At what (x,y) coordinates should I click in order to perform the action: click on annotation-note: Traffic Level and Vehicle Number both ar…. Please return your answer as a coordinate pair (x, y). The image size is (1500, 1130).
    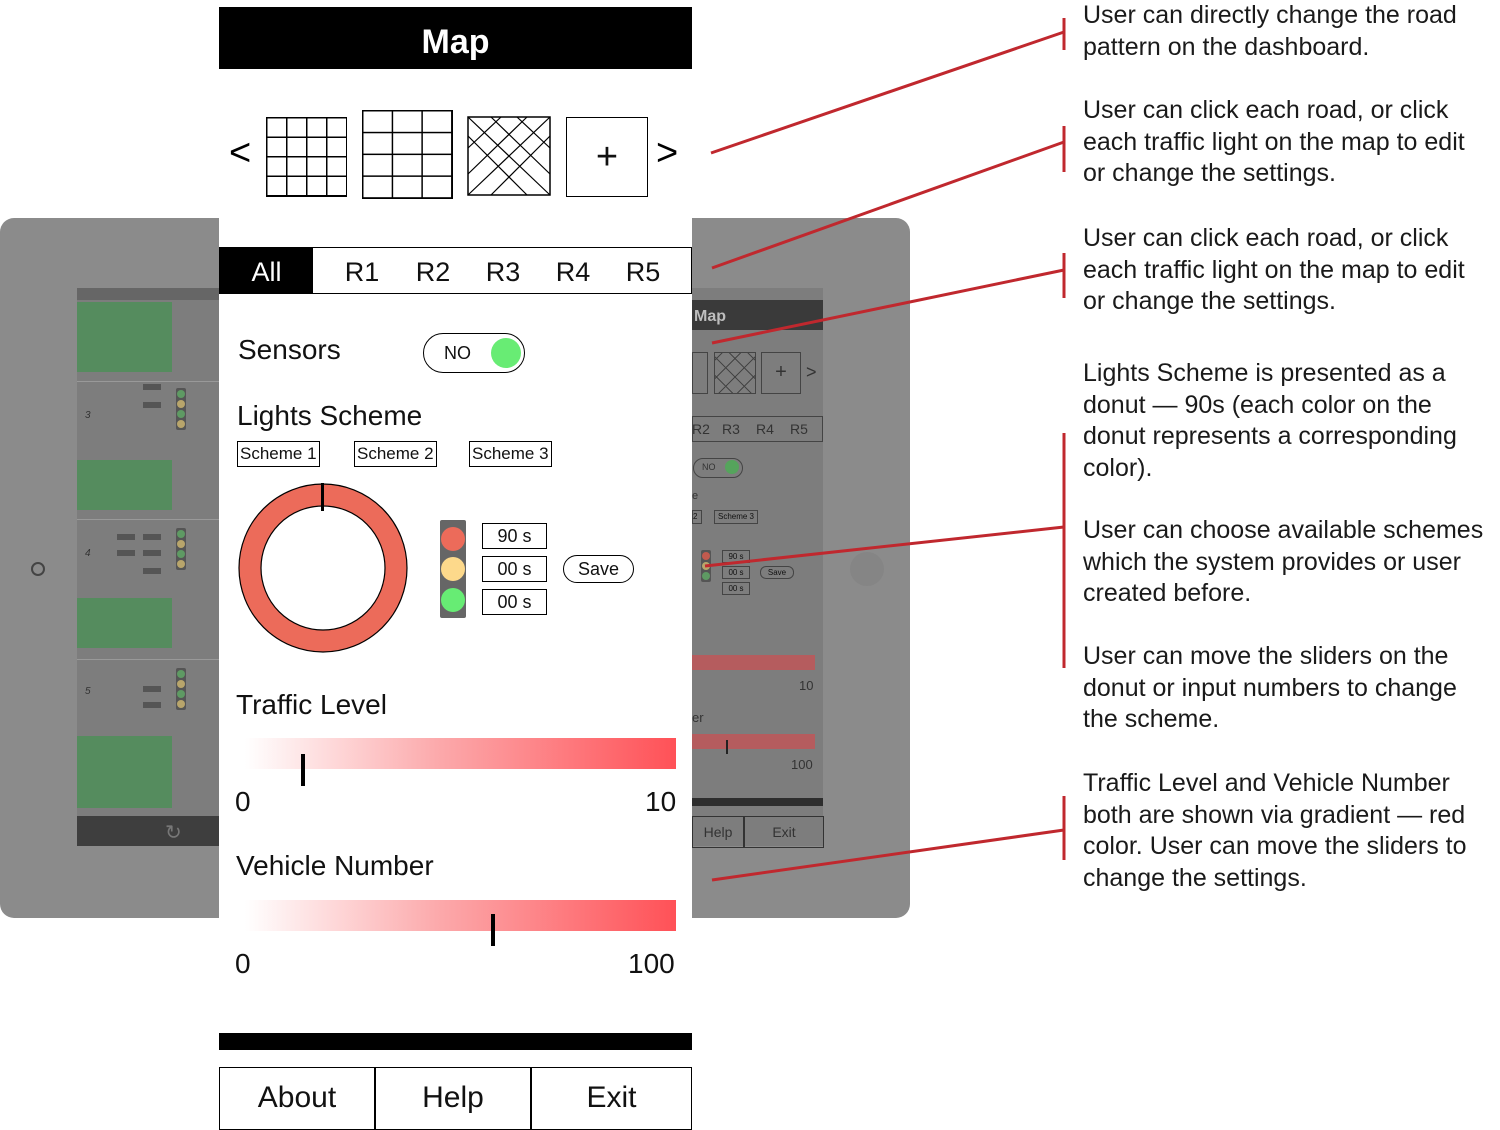
    Looking at the image, I should click on (1275, 830).